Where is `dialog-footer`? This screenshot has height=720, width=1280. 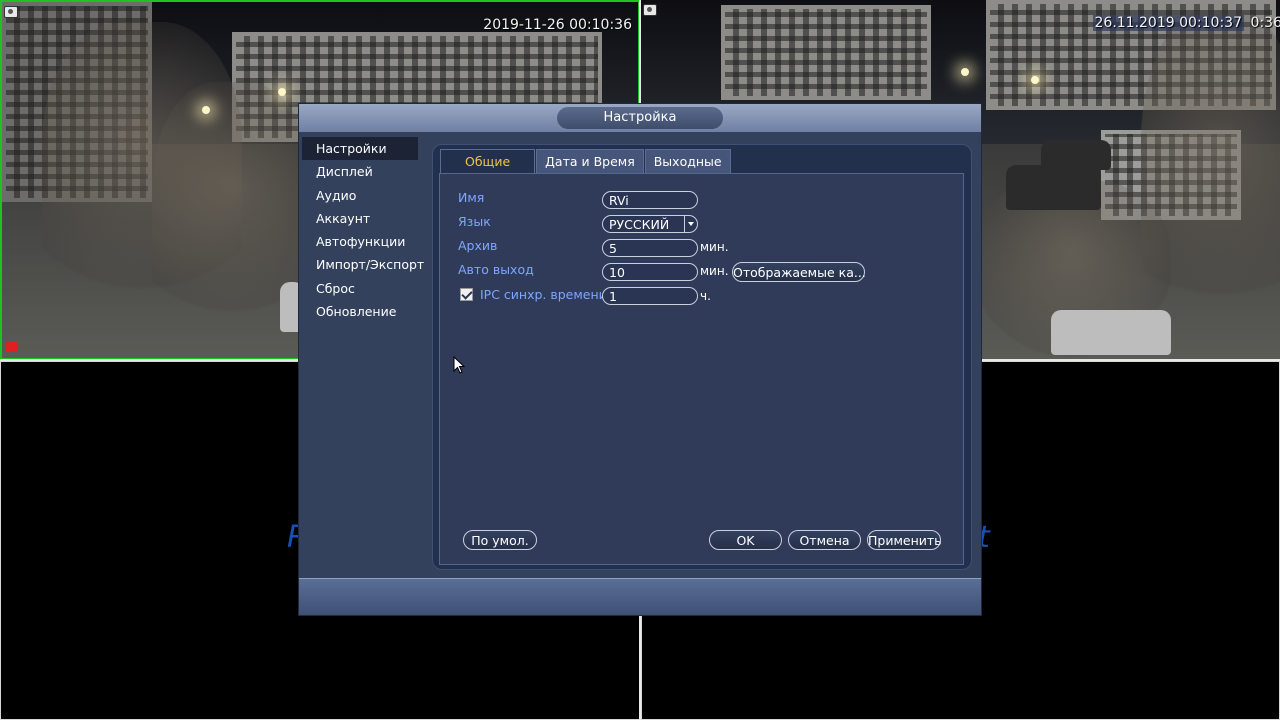 dialog-footer is located at coordinates (640, 596).